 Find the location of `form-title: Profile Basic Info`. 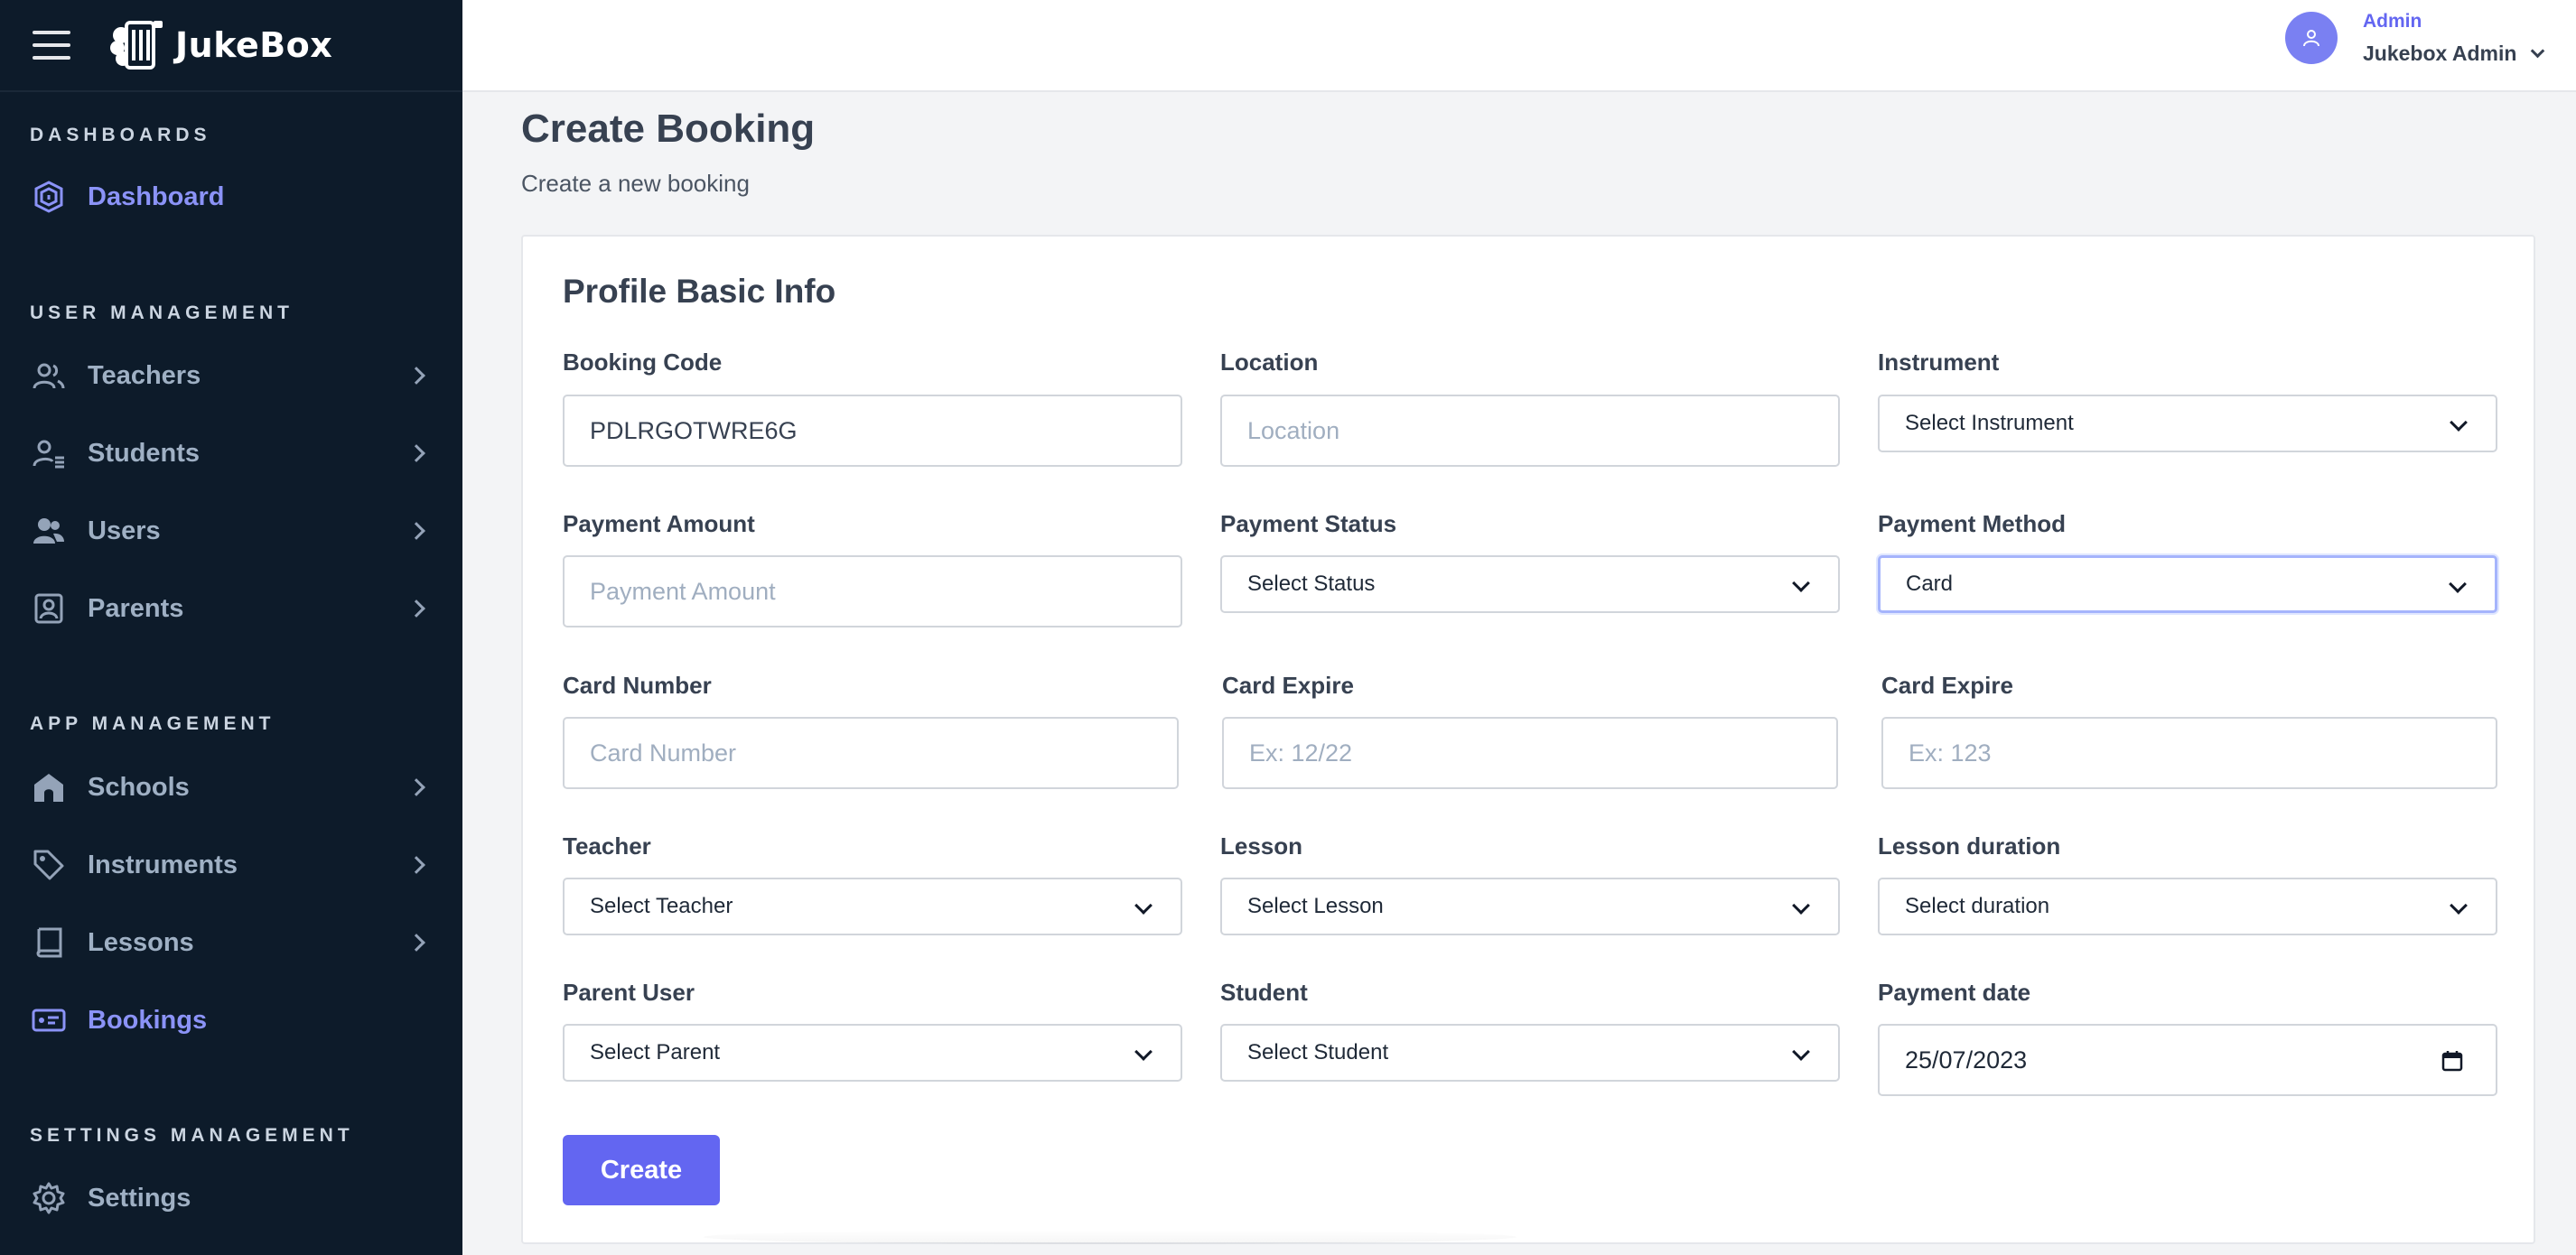

form-title: Profile Basic Info is located at coordinates (700, 291).